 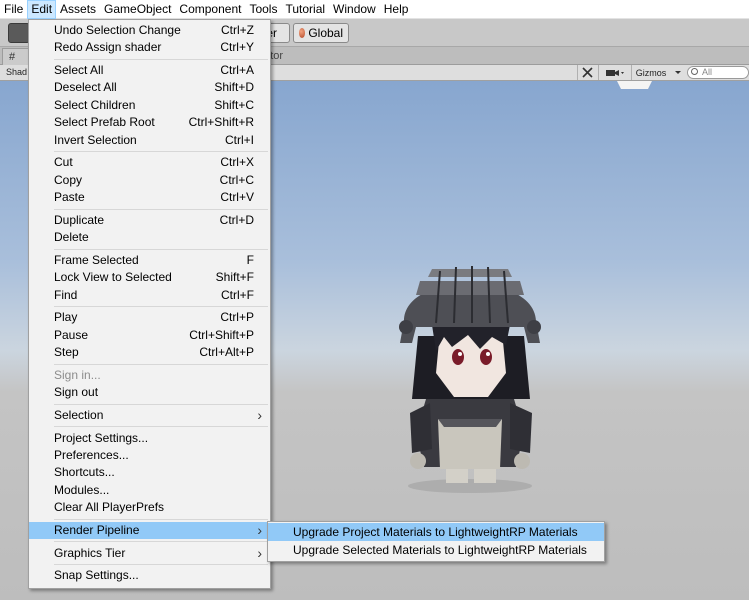 What do you see at coordinates (69, 197) in the screenshot?
I see `menu-item-label: Paste` at bounding box center [69, 197].